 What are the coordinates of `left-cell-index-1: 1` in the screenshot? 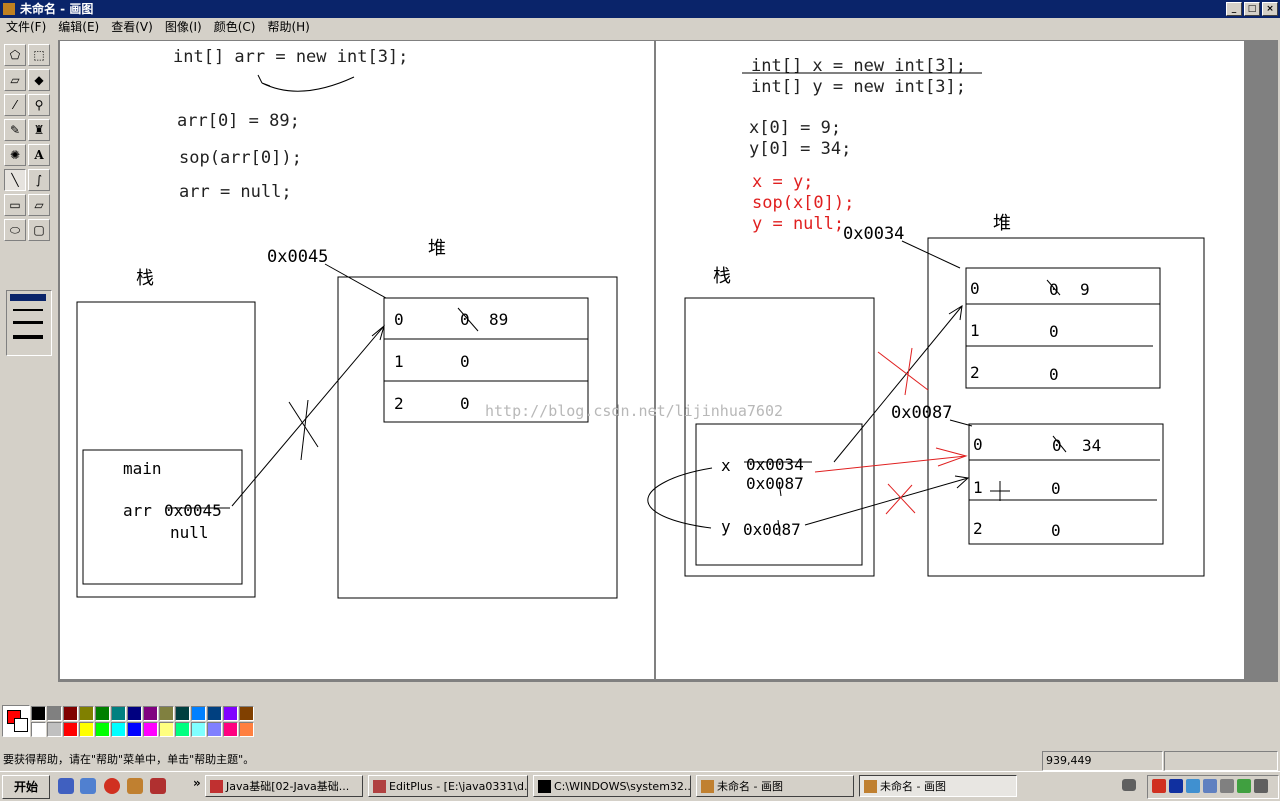 It's located at (399, 361).